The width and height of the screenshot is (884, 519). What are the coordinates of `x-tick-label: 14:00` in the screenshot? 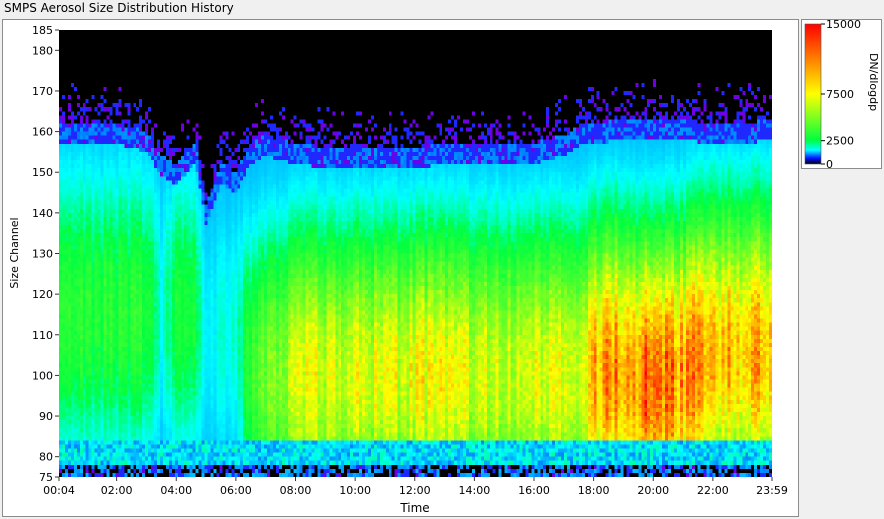 It's located at (475, 490).